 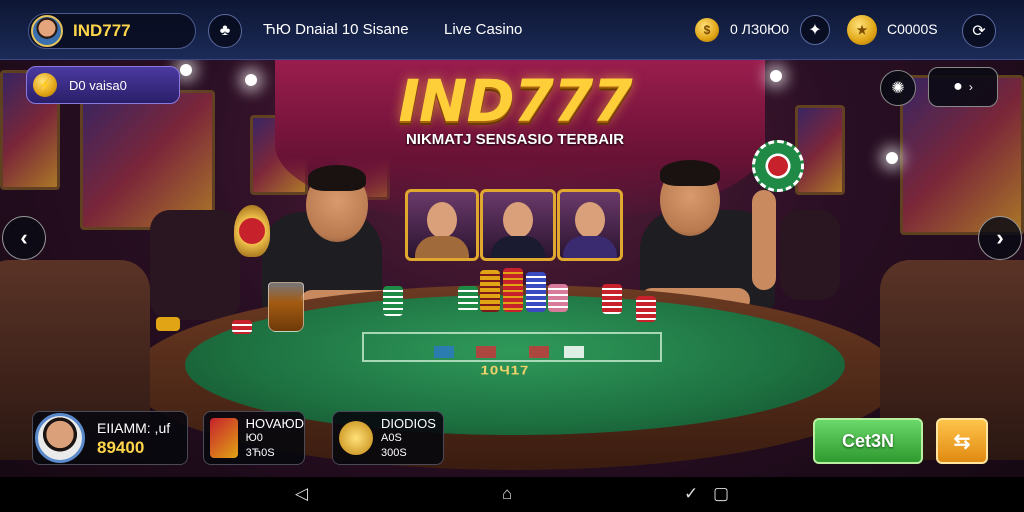 What do you see at coordinates (224, 438) in the screenshot?
I see `game-thumbnail` at bounding box center [224, 438].